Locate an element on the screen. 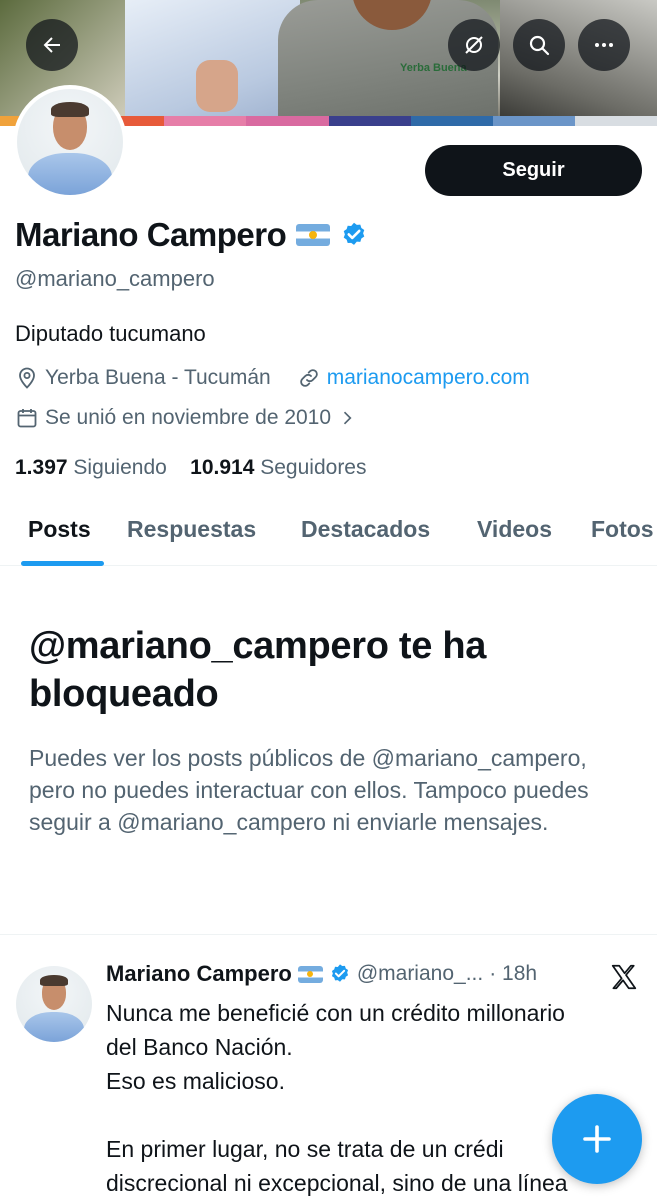 The height and width of the screenshot is (1199, 657). following-link: 1.397 Siguiendo is located at coordinates (91, 467).